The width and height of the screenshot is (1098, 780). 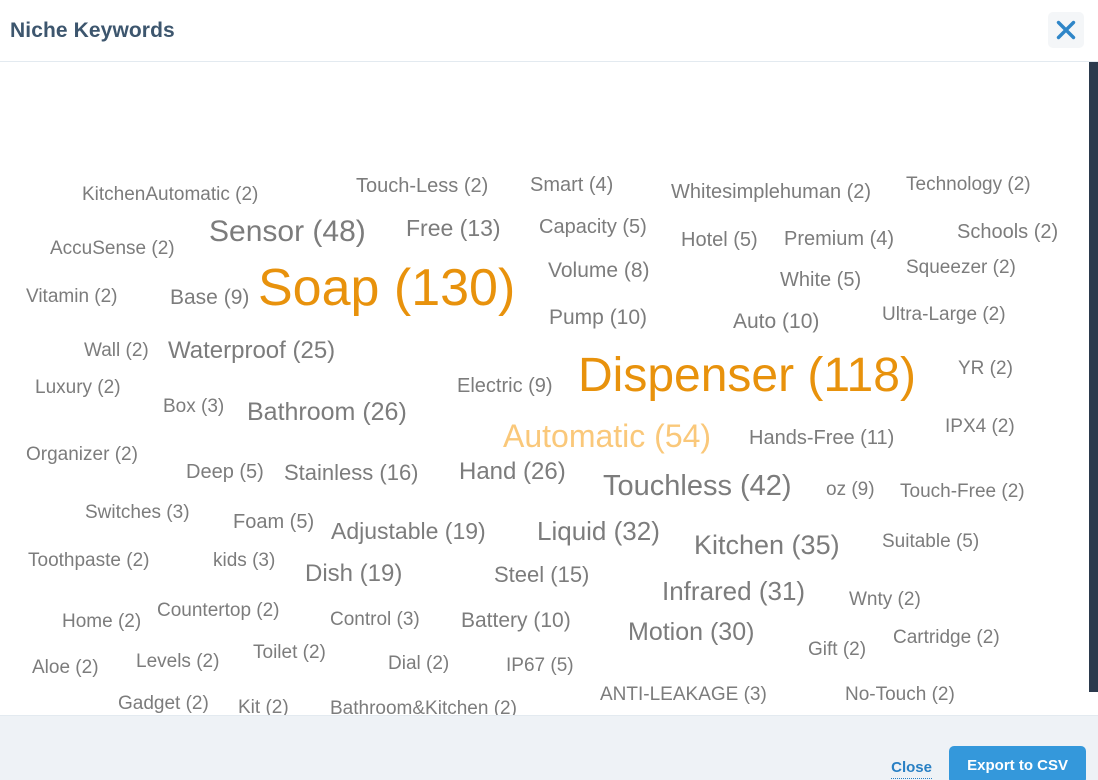 I want to click on word-cloud-item: Whitesimplehuman (2), so click(x=771, y=192).